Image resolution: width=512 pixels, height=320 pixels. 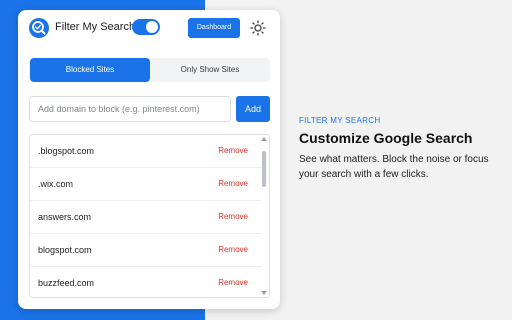 I want to click on sun-icon, so click(x=258, y=28).